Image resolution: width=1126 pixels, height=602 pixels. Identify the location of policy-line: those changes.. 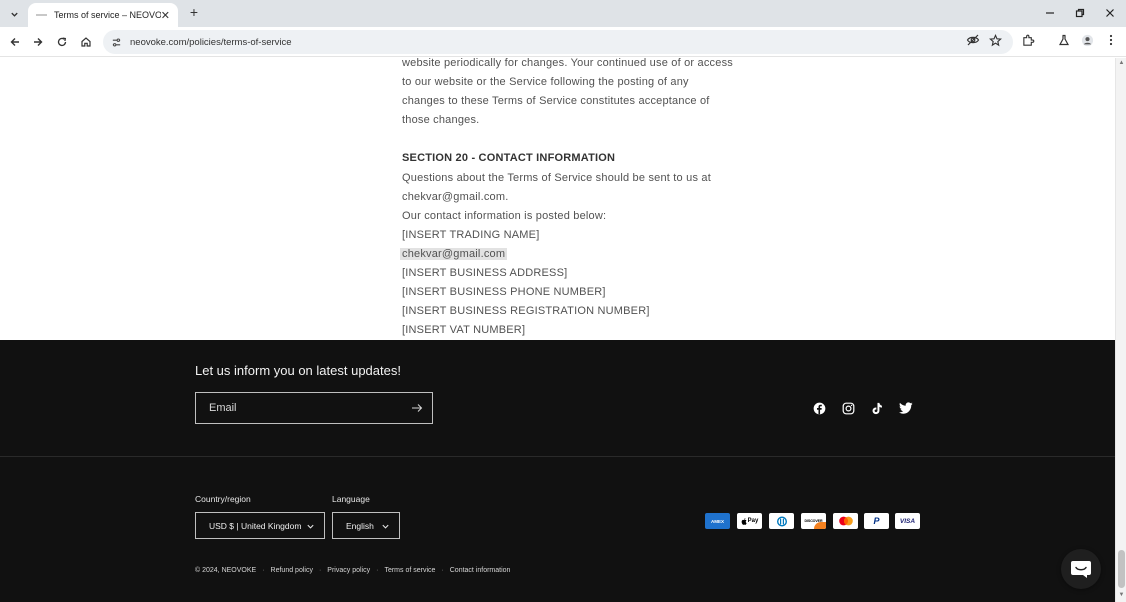
(441, 120).